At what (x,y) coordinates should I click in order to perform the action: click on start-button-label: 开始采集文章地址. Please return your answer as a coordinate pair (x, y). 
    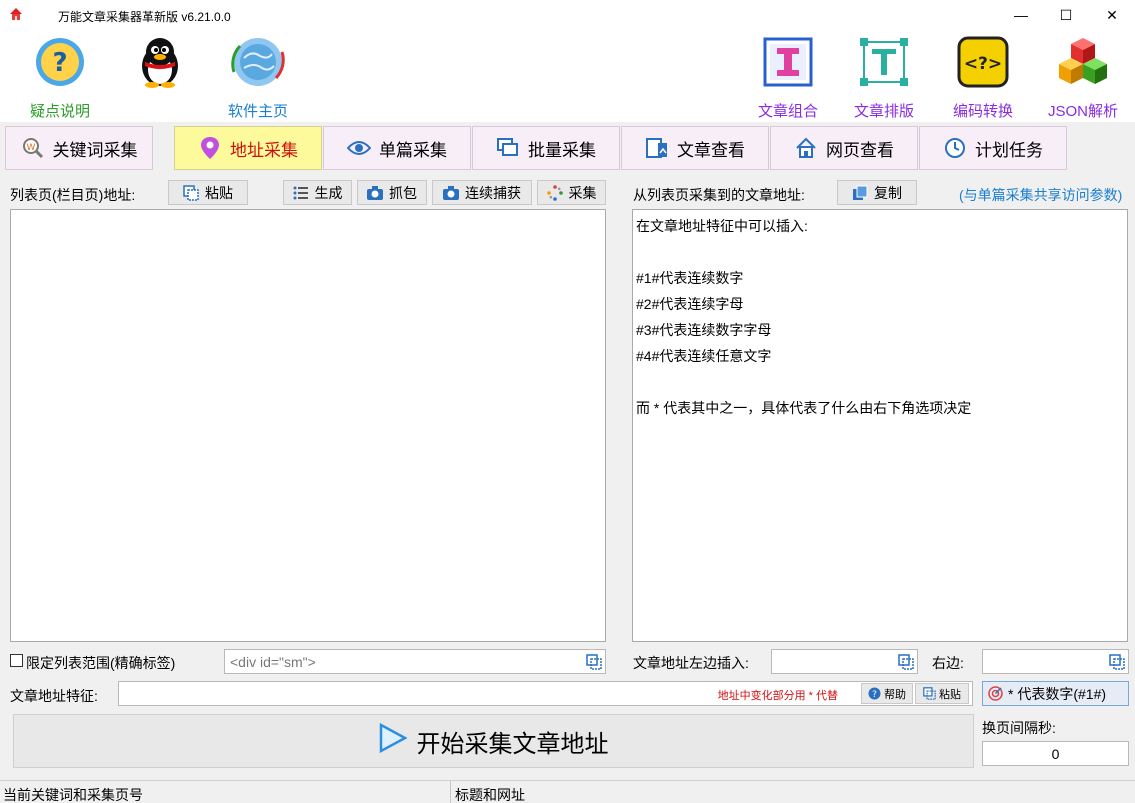
    Looking at the image, I should click on (512, 744).